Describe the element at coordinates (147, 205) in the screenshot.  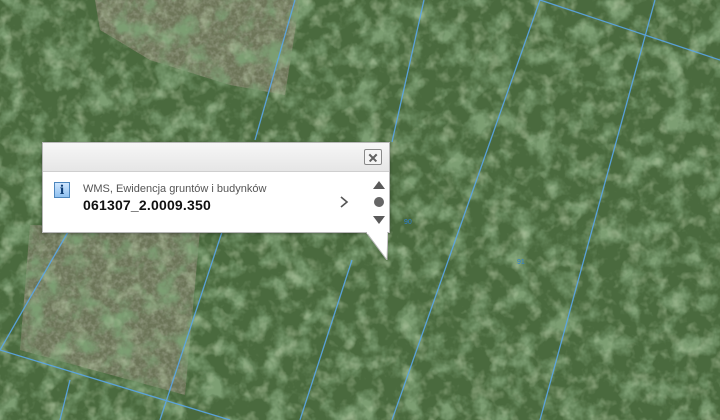
I see `feature-id: 061307_2.0009.350` at that location.